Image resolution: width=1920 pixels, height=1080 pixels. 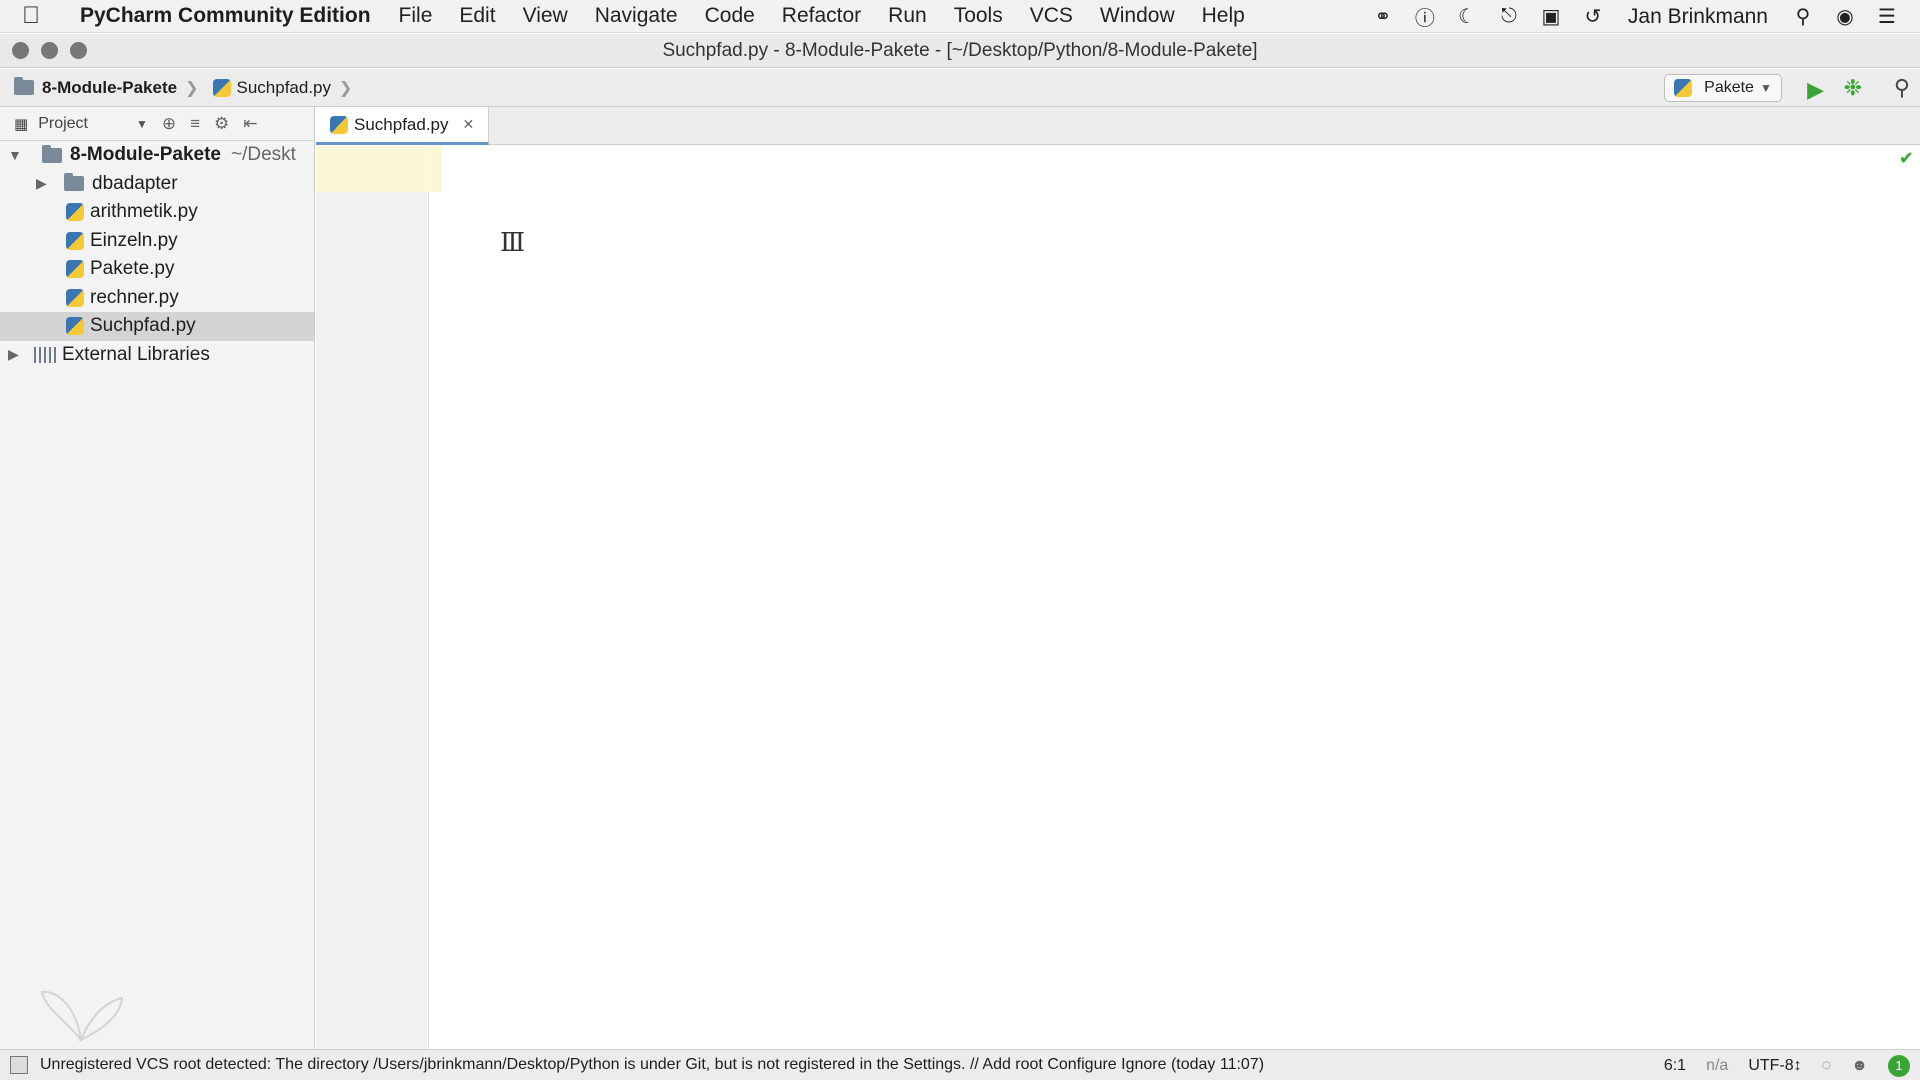 What do you see at coordinates (135, 183) in the screenshot?
I see `tree-item-label: dbadapter` at bounding box center [135, 183].